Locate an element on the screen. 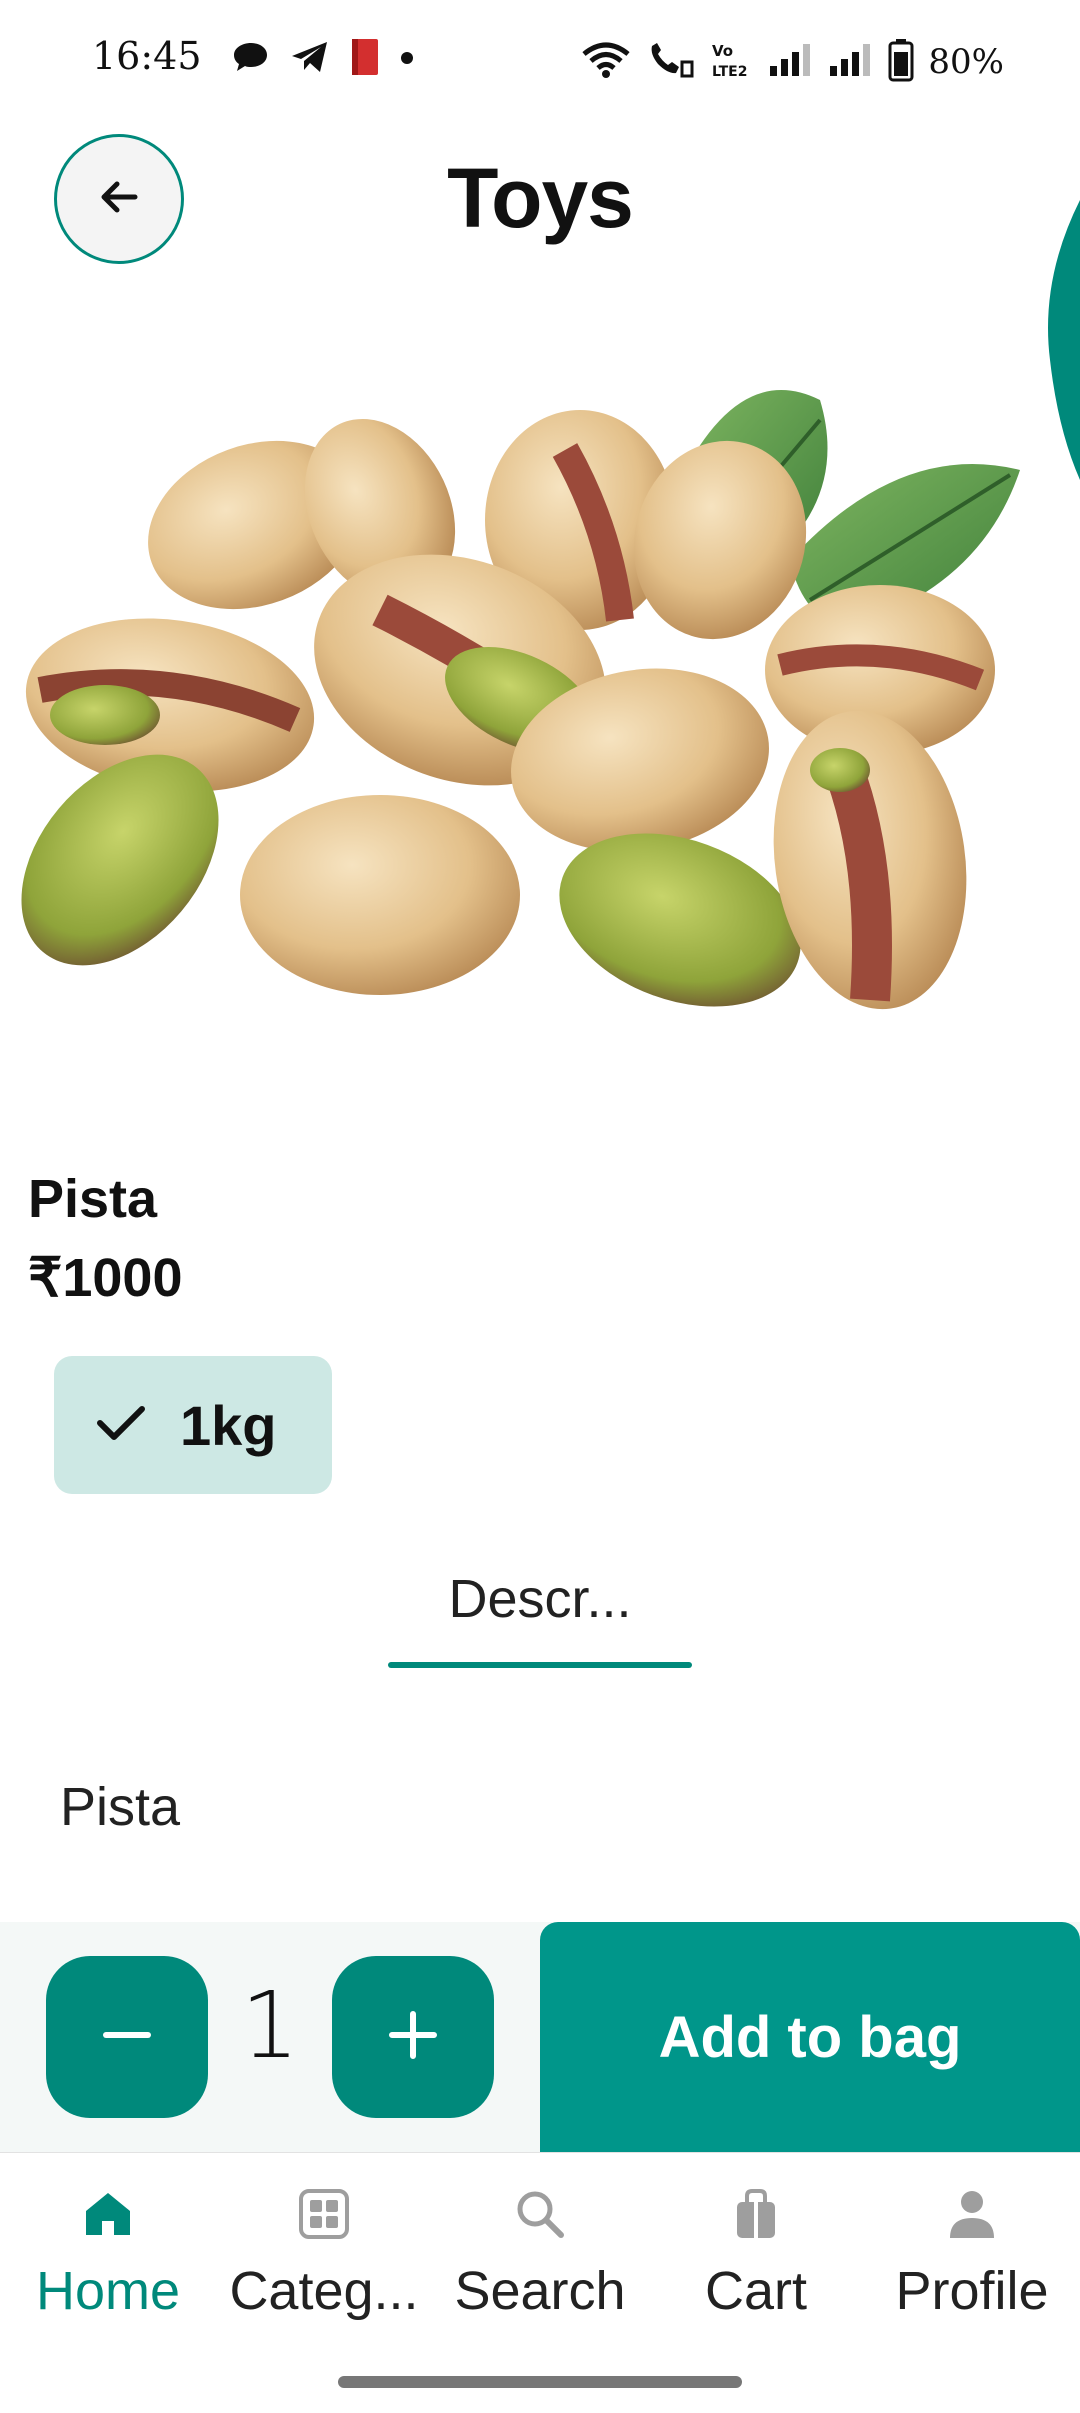 This screenshot has height=2413, width=1080. increase-quantity-button is located at coordinates (413, 2037).